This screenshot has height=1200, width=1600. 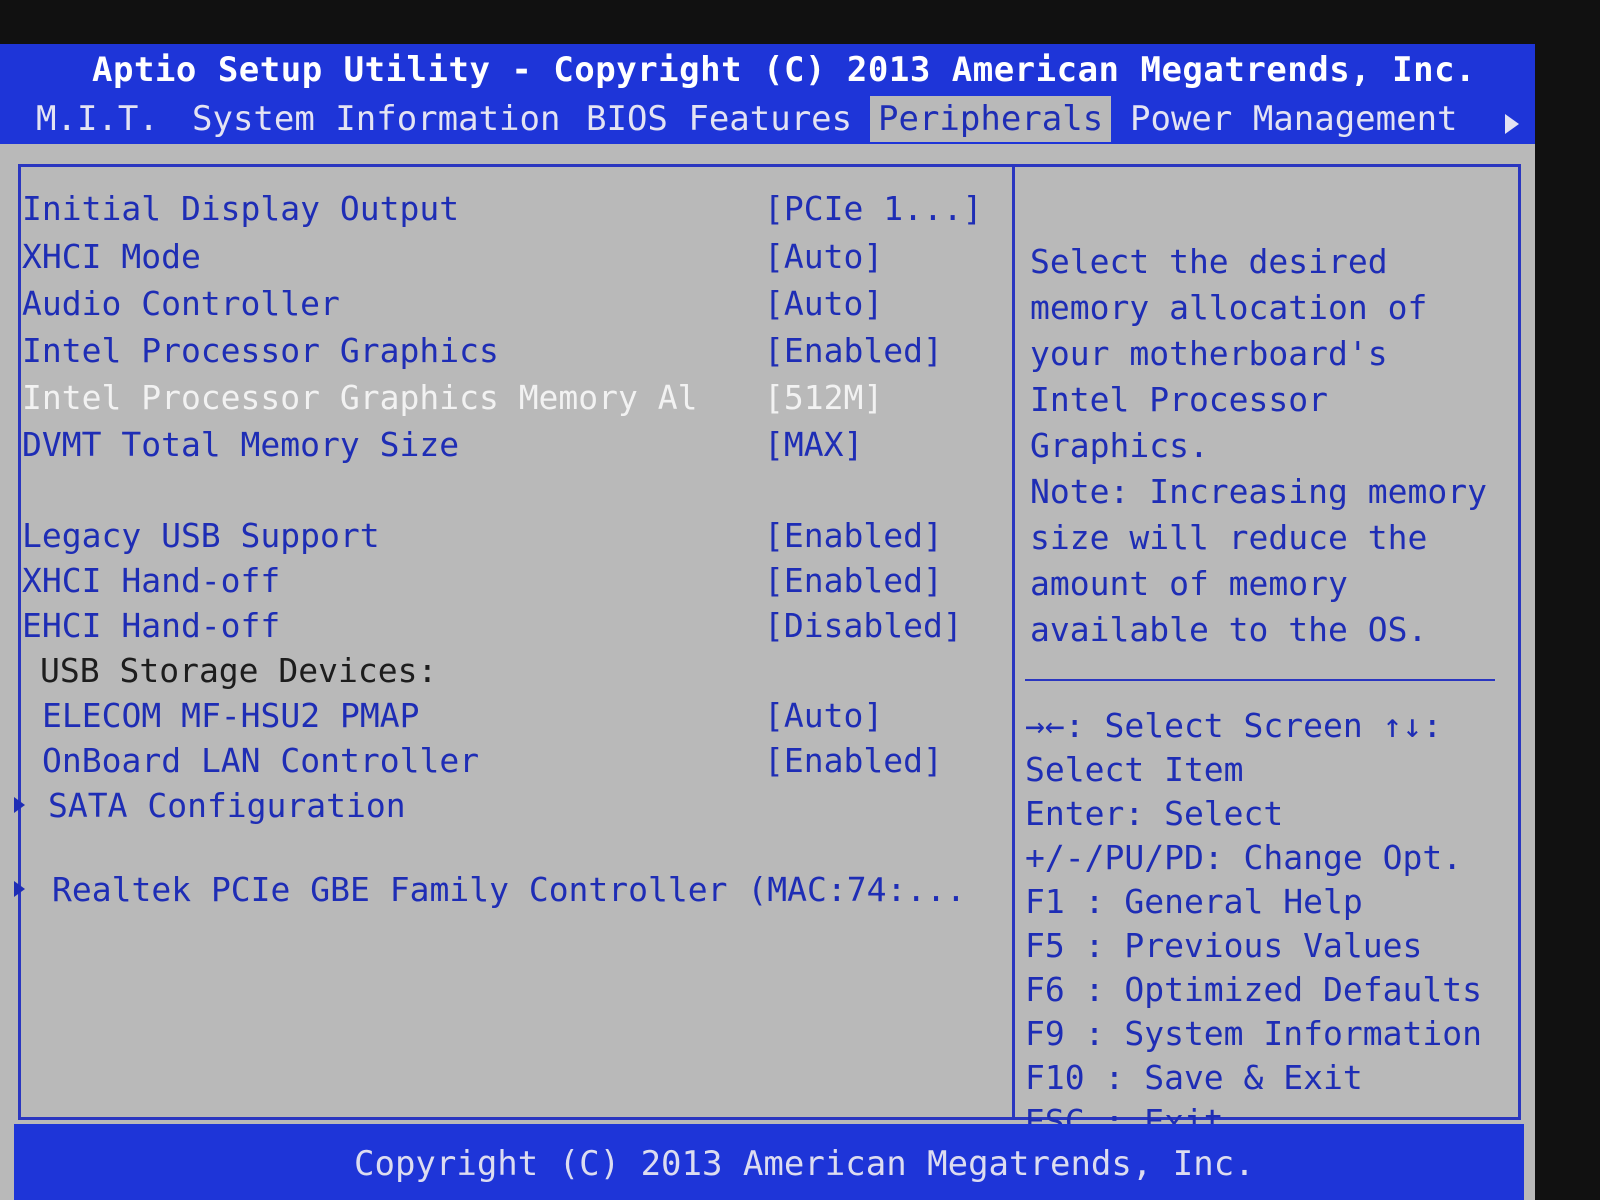 I want to click on key-hint-change-opt: +/-/PU/PD: Change Opt., so click(x=1244, y=857).